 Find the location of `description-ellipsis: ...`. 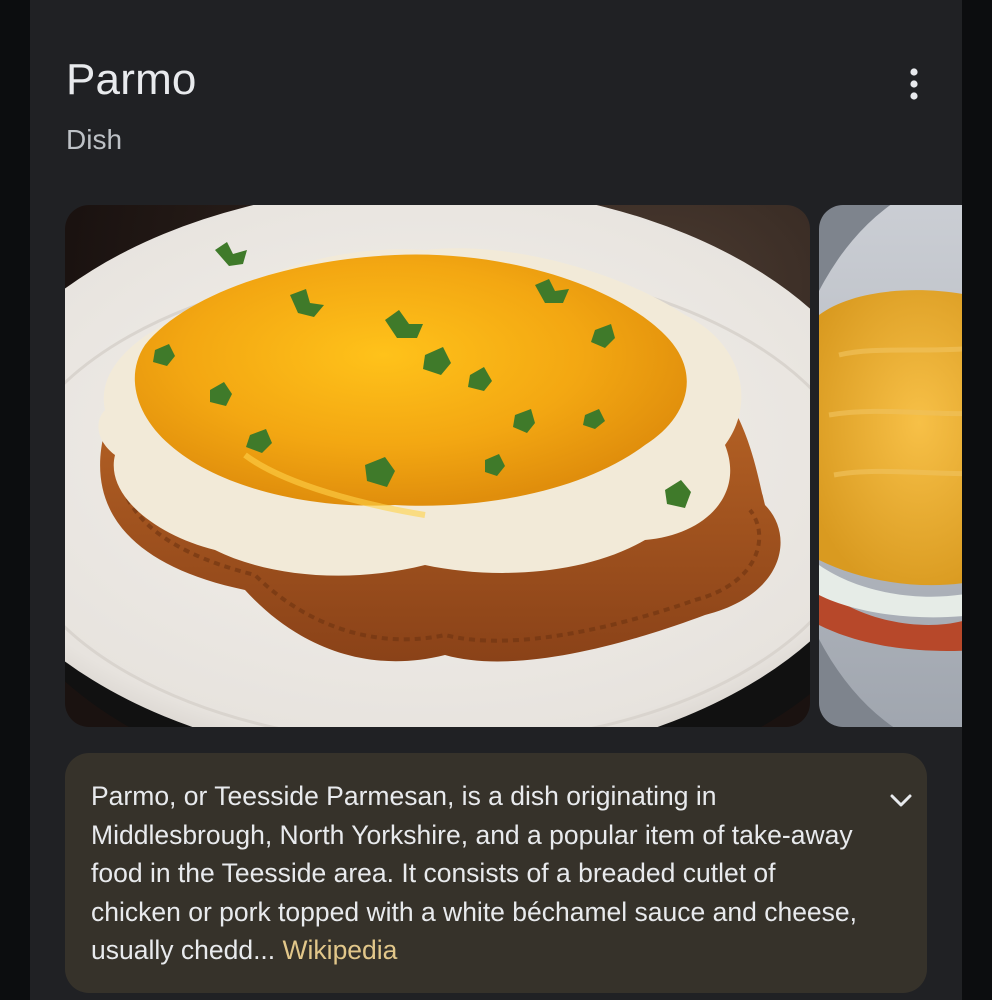

description-ellipsis: ... is located at coordinates (264, 950).